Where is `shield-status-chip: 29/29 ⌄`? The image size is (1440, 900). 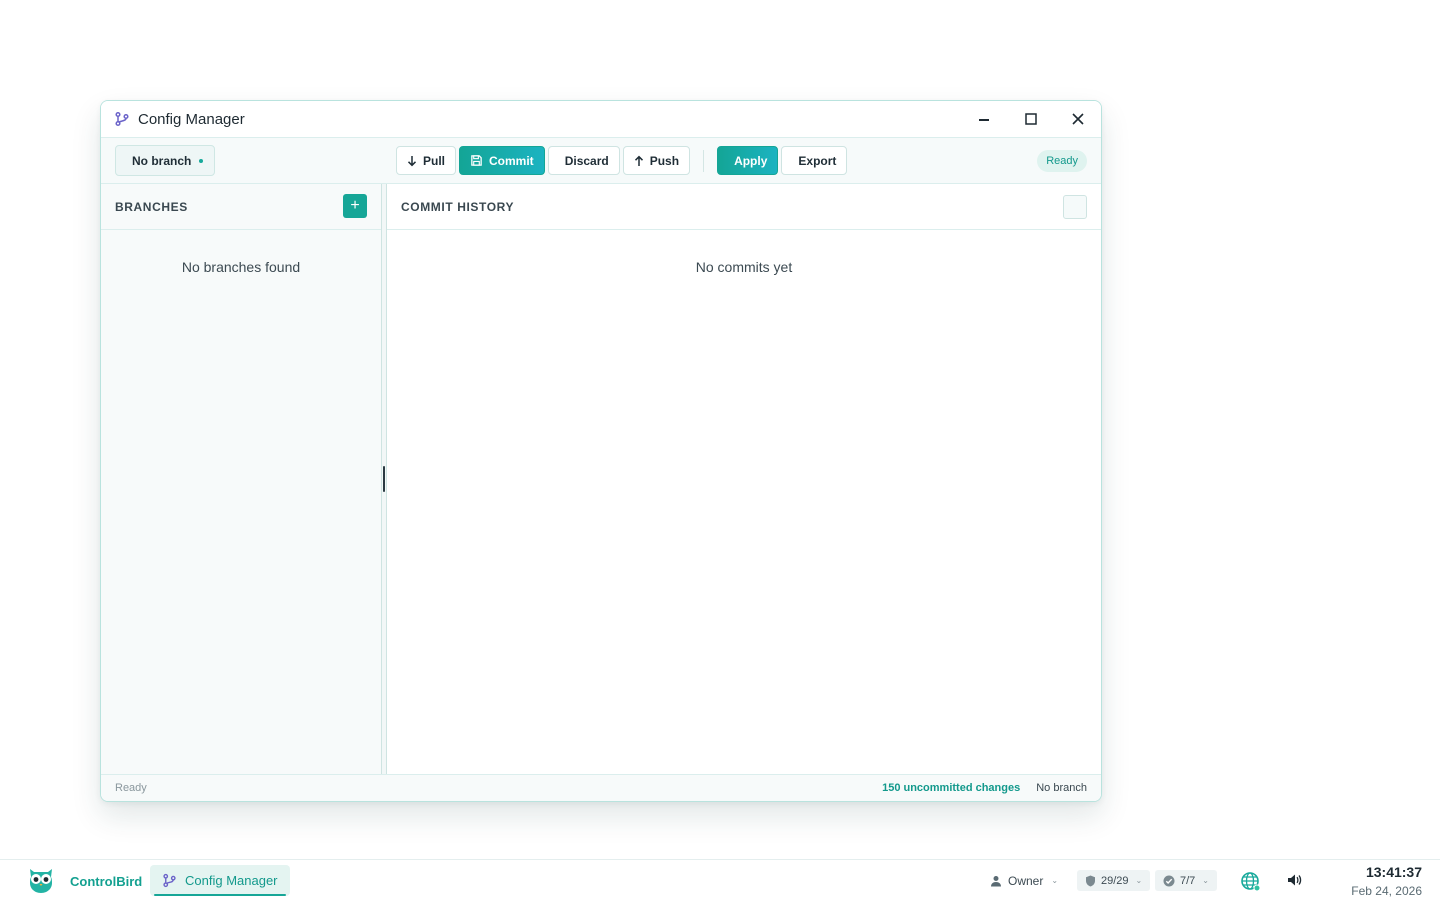
shield-status-chip: 29/29 ⌄ is located at coordinates (1114, 880).